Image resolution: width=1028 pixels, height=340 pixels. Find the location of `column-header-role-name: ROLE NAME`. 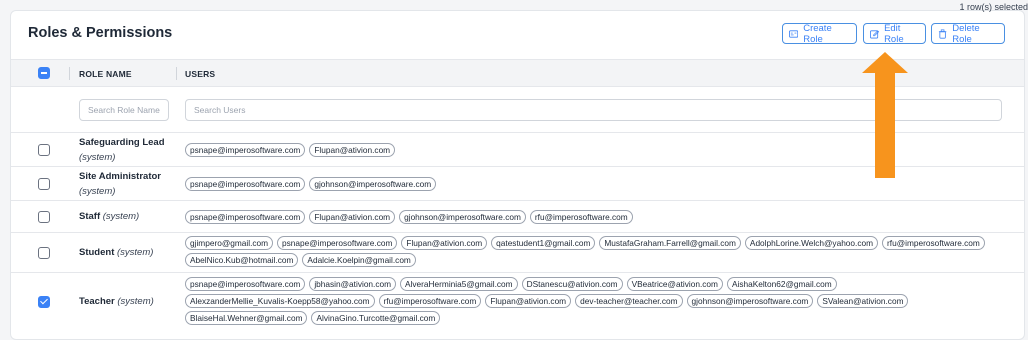

column-header-role-name: ROLE NAME is located at coordinates (105, 74).